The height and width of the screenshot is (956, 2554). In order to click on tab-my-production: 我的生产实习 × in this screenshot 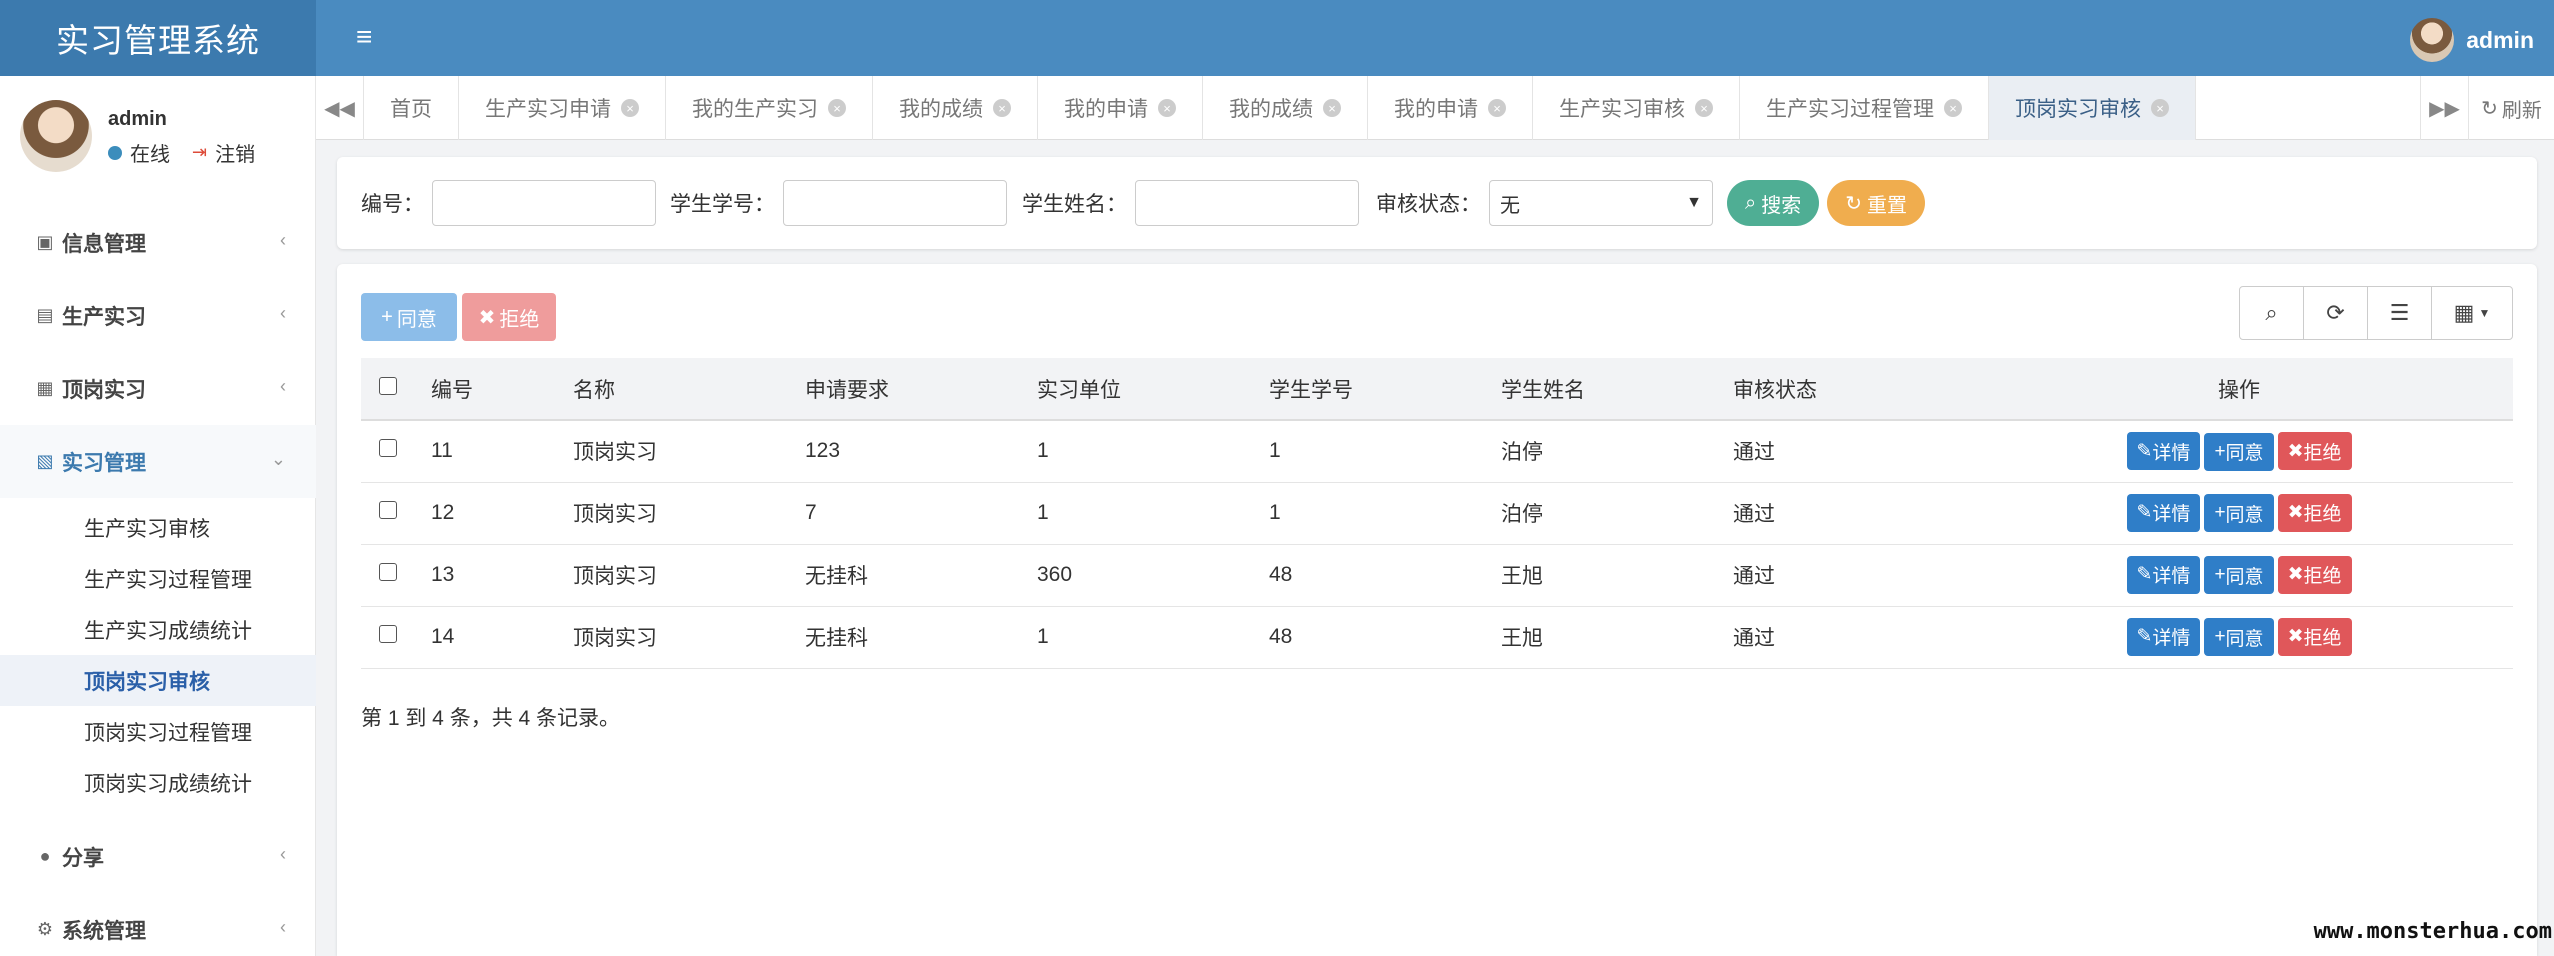, I will do `click(769, 108)`.